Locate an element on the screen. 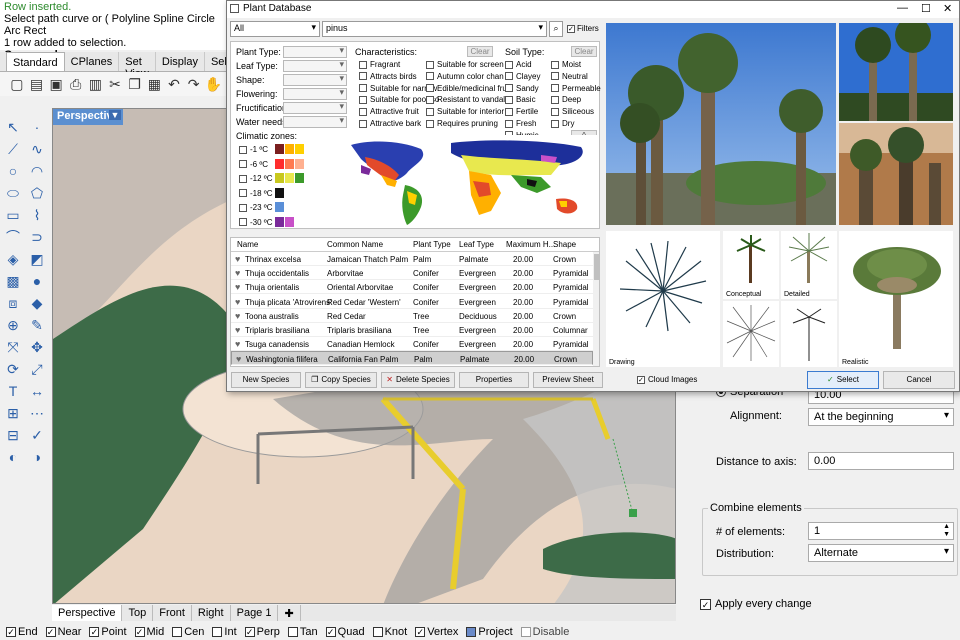  cloud-images-checkbox: ✓ Cloud Images is located at coordinates (667, 379).